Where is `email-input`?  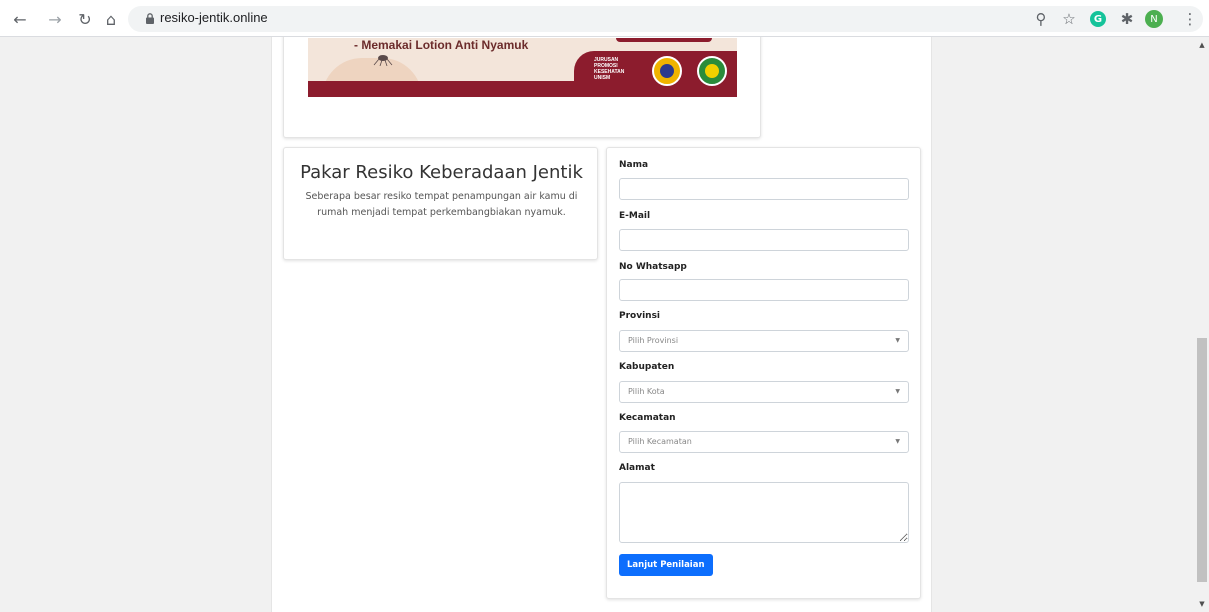 email-input is located at coordinates (764, 240).